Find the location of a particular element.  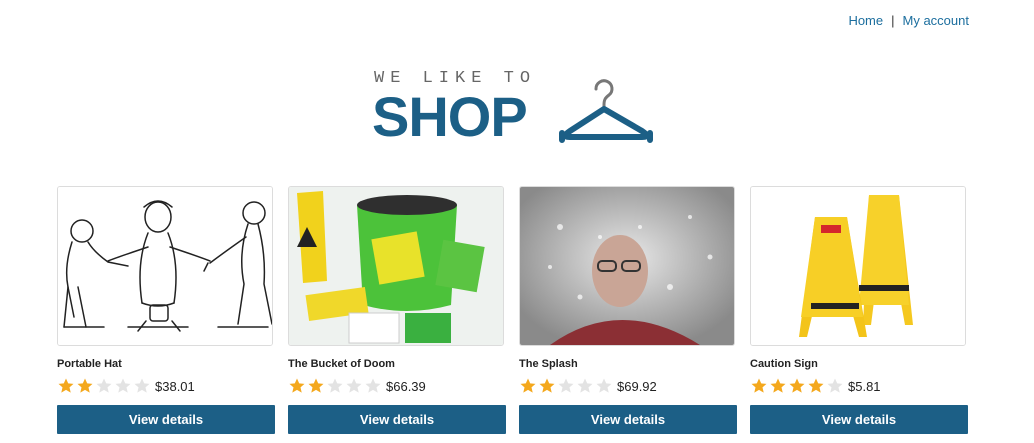

rating-row: $38.01 is located at coordinates (166, 386).